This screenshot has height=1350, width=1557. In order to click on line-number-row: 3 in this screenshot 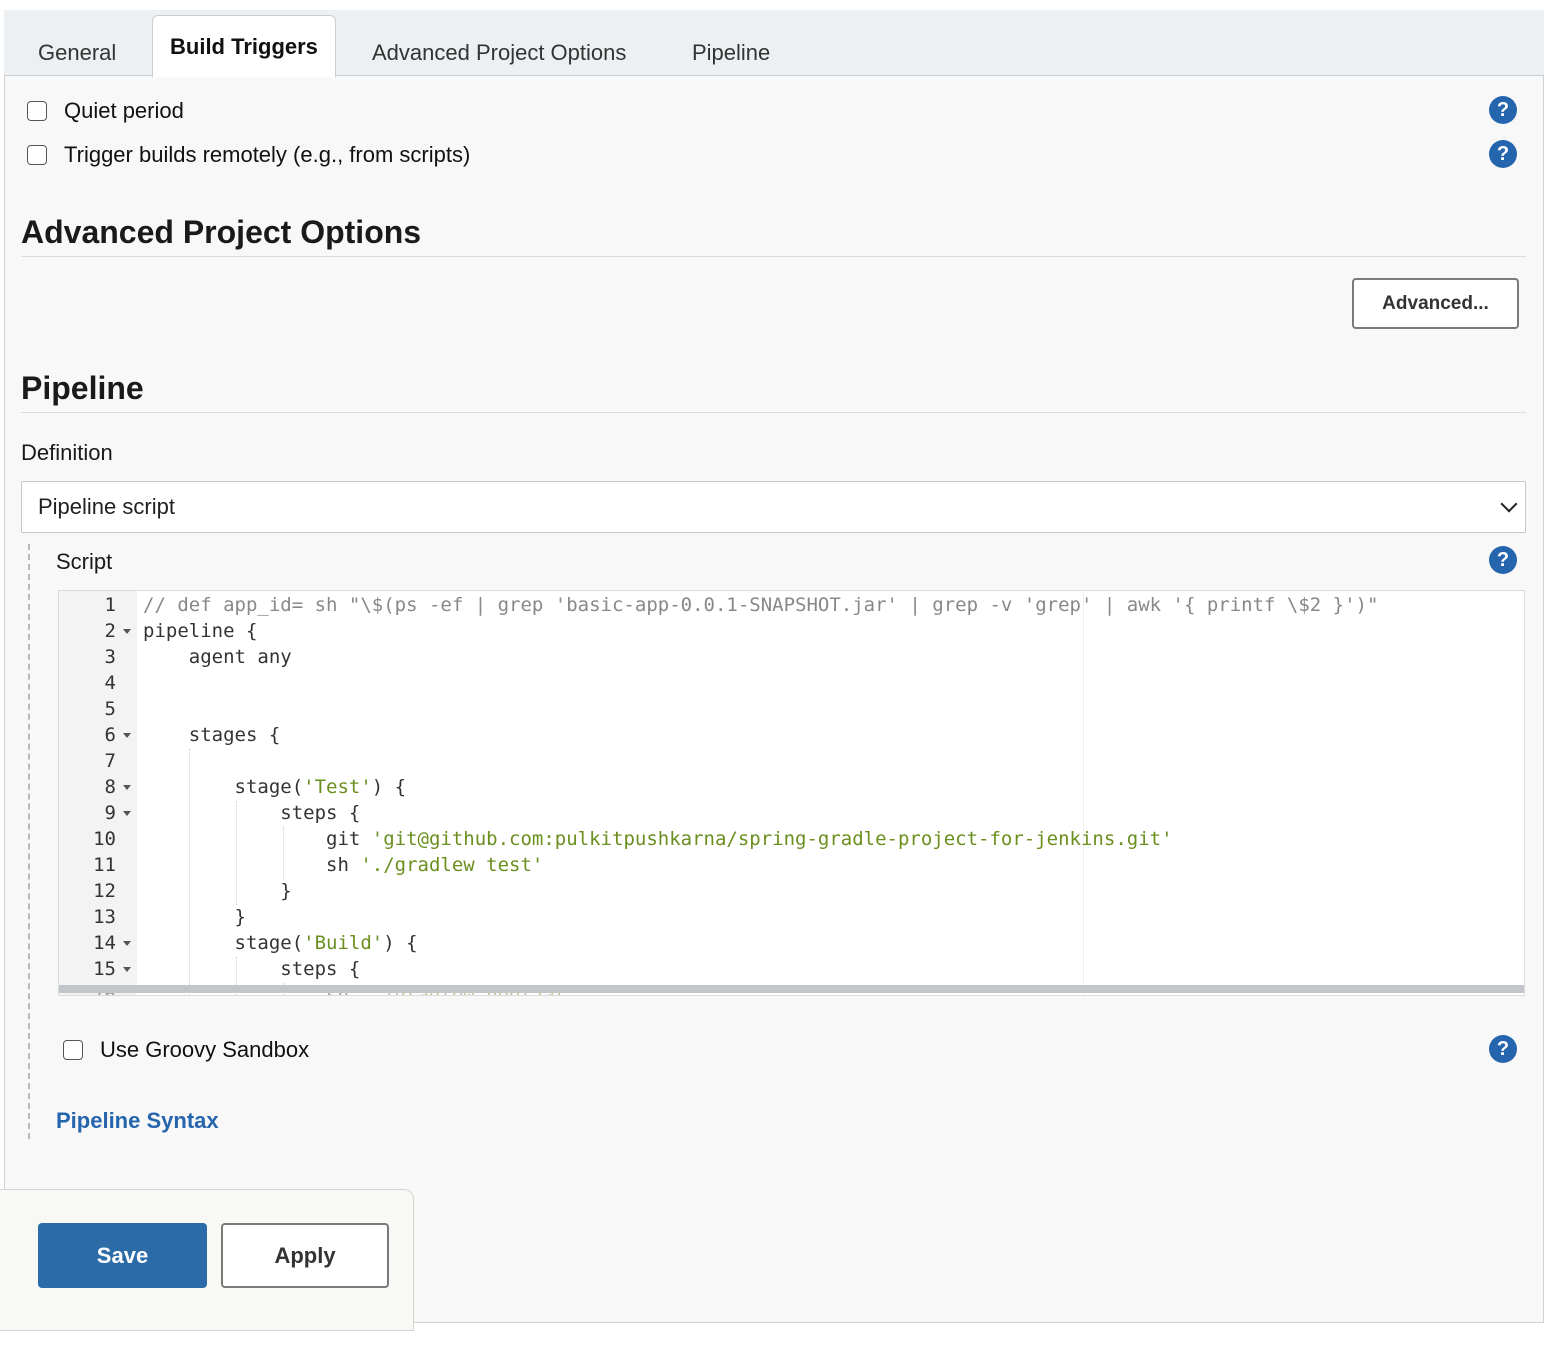, I will do `click(791, 657)`.